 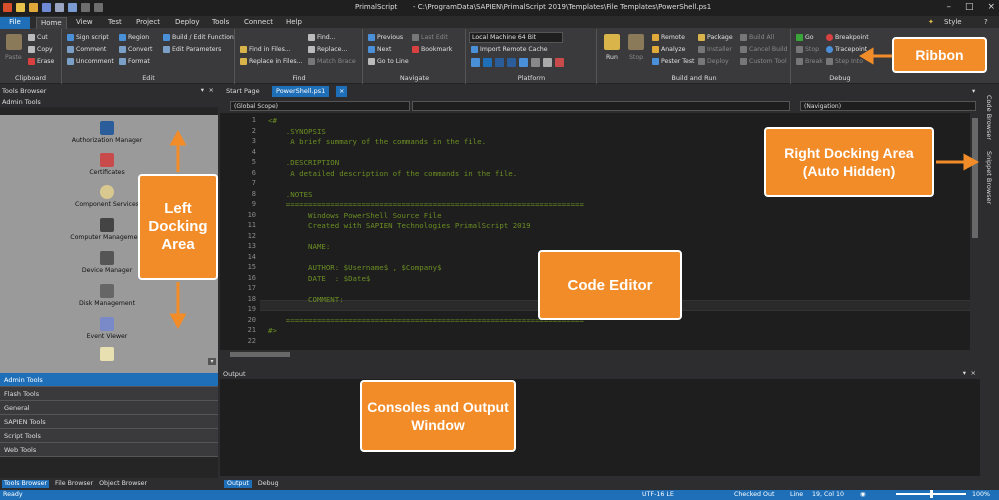 What do you see at coordinates (844, 61) in the screenshot?
I see `step-into-button: Step Into` at bounding box center [844, 61].